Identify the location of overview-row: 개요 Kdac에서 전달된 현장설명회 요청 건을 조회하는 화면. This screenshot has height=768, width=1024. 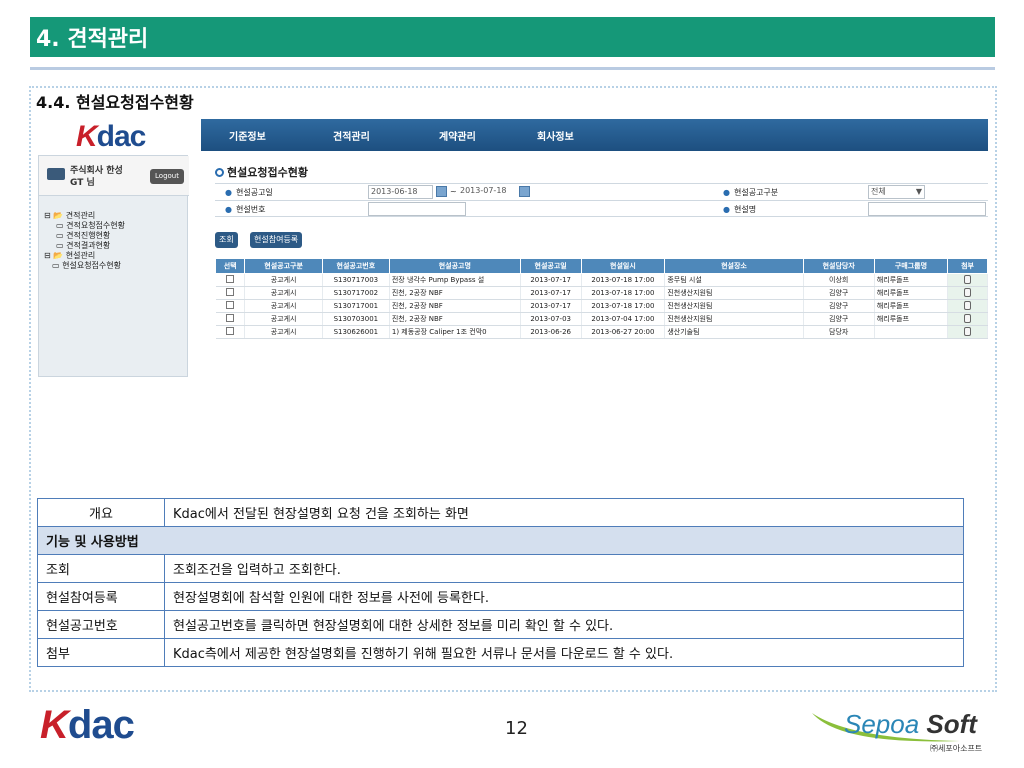
(500, 512).